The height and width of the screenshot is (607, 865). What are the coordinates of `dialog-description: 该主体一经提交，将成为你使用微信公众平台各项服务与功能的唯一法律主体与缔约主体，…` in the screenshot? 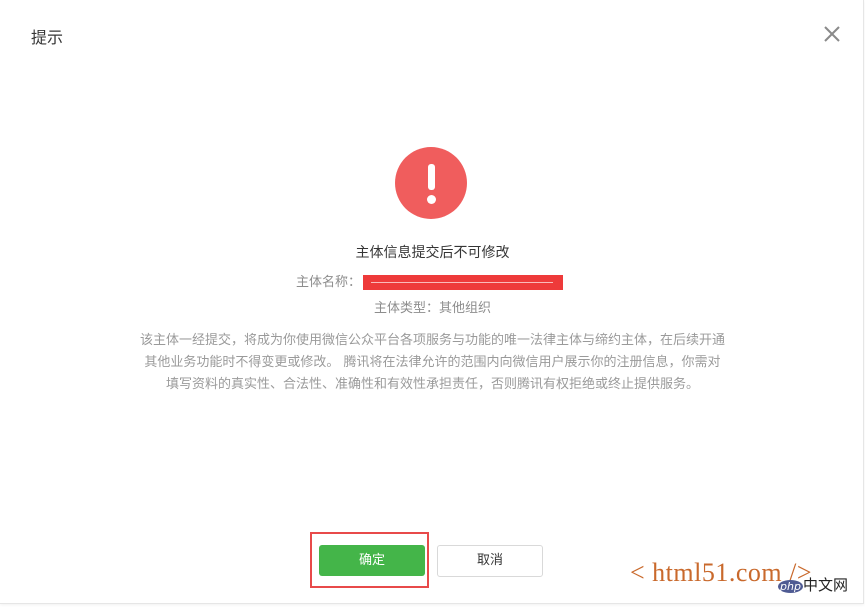 It's located at (432, 363).